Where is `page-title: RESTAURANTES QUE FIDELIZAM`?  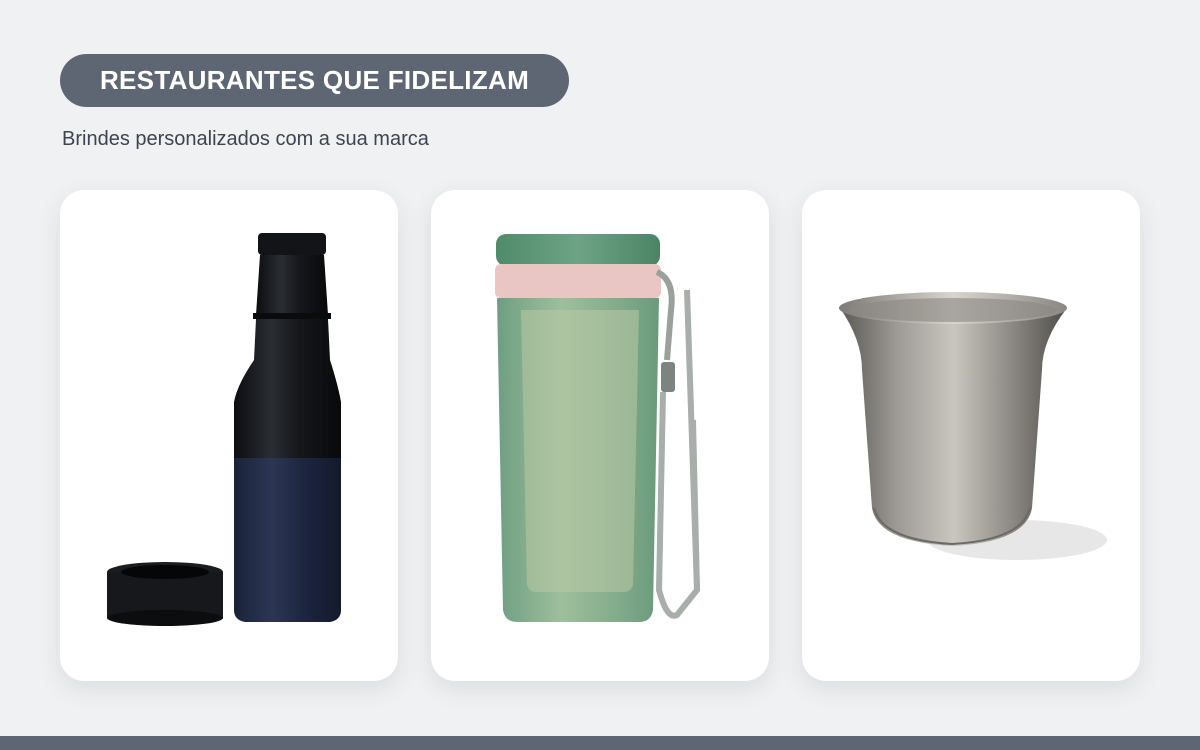 page-title: RESTAURANTES QUE FIDELIZAM is located at coordinates (314, 80).